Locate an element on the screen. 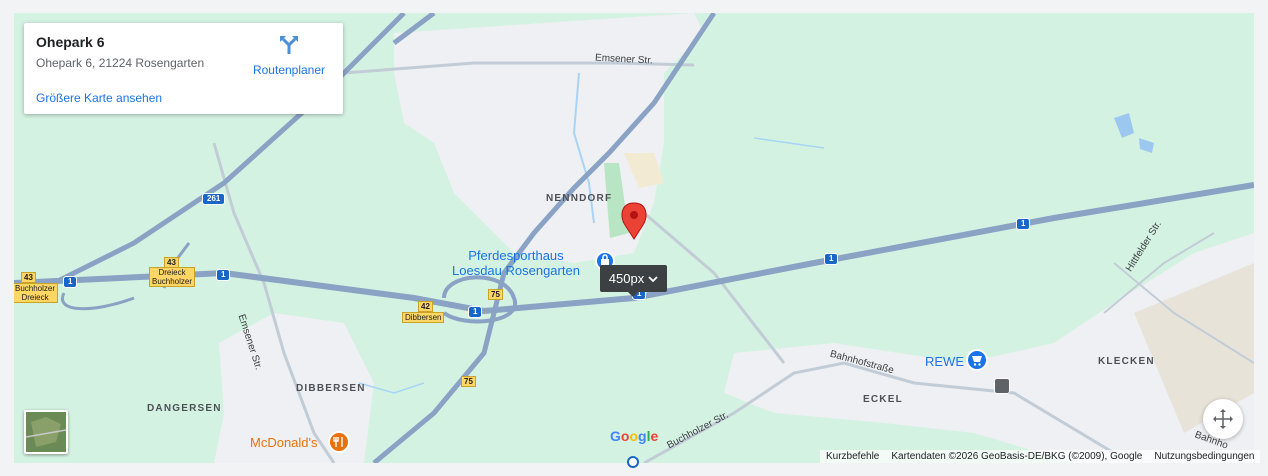 This screenshot has width=1268, height=476. label-dibbersen-exit: Dibbersen is located at coordinates (423, 317).